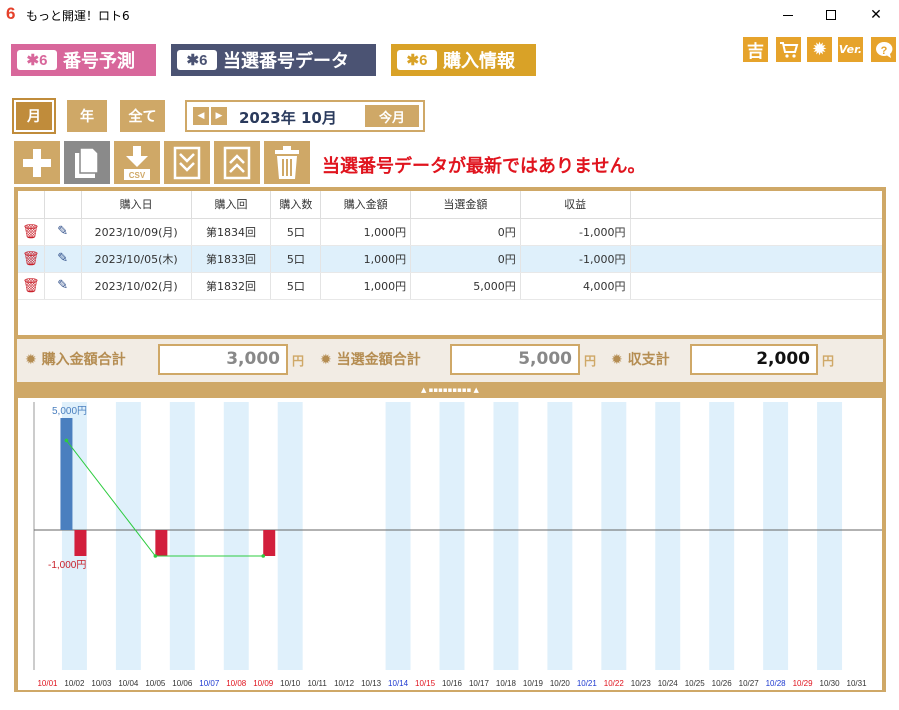 The height and width of the screenshot is (710, 899). Describe the element at coordinates (695, 683) in the screenshot. I see `chart-x-tick-label: 10/25` at that location.